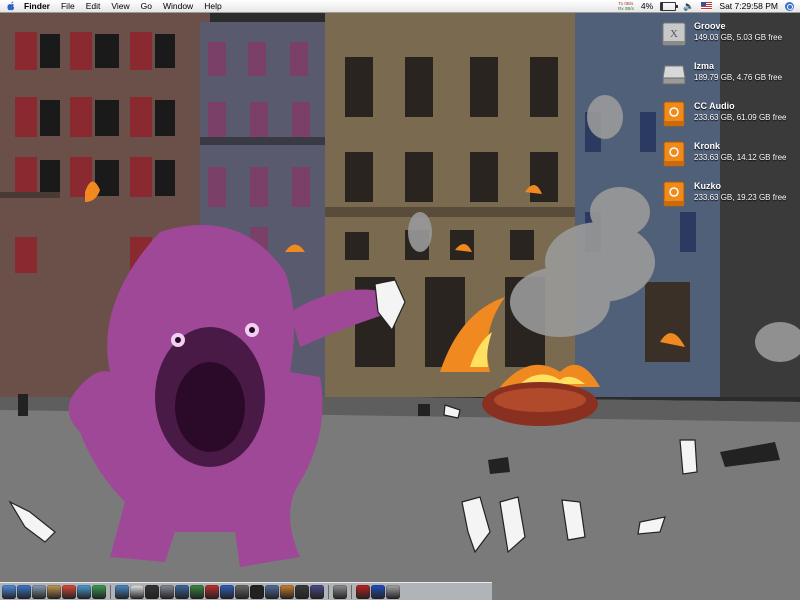 The height and width of the screenshot is (600, 800). What do you see at coordinates (378, 591) in the screenshot?
I see `dock-folder-blue-icon` at bounding box center [378, 591].